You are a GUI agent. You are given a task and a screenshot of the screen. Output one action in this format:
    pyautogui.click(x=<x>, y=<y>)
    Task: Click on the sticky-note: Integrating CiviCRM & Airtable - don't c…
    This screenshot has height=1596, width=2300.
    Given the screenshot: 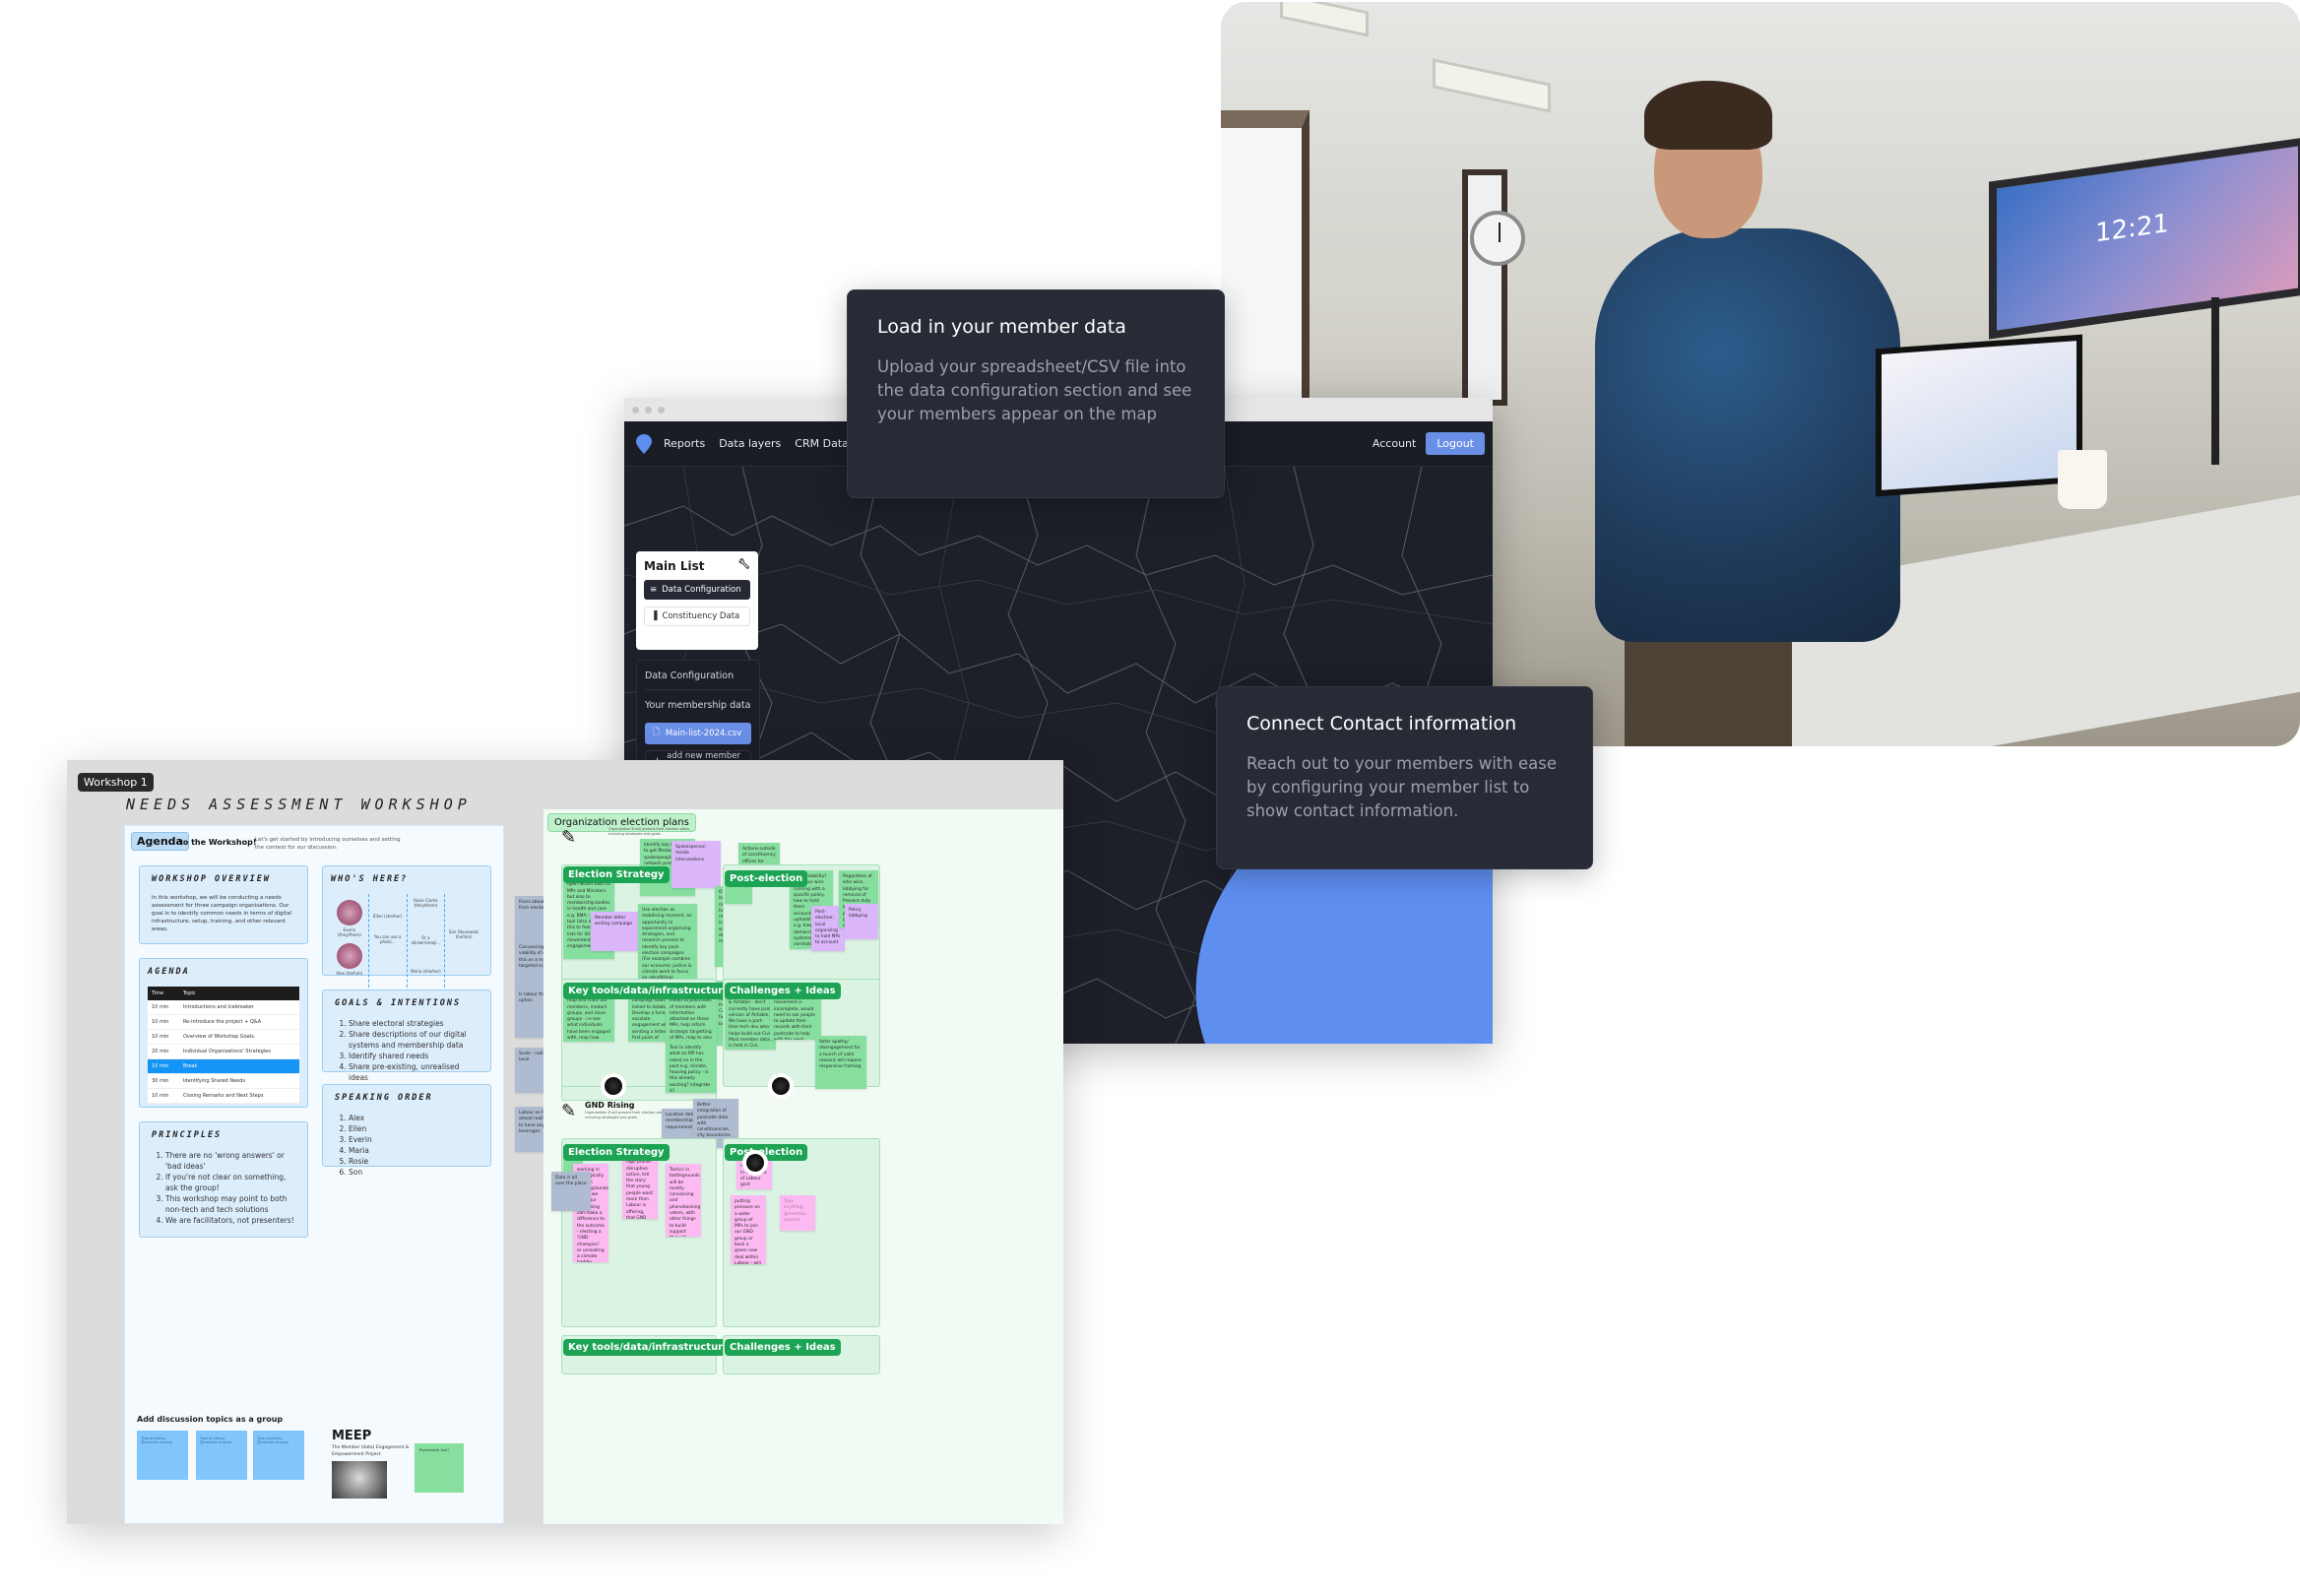 What is the action you would take?
    pyautogui.click(x=751, y=1020)
    